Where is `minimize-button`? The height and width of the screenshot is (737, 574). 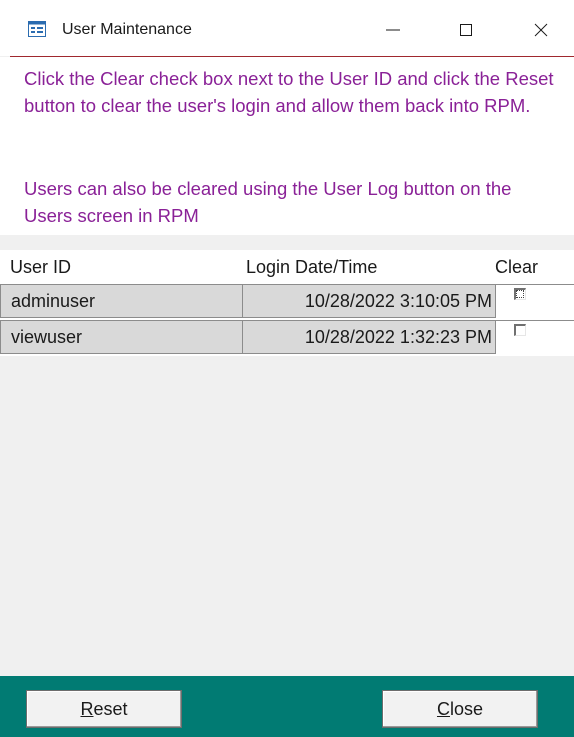
minimize-button is located at coordinates (393, 30).